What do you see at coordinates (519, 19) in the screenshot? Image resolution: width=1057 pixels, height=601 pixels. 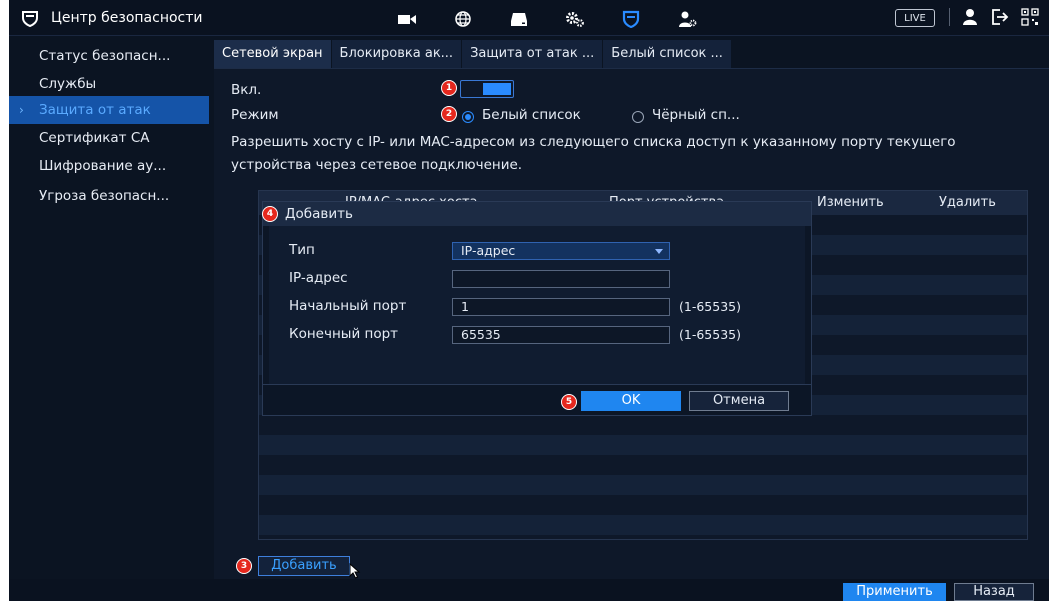 I see `storage-icon` at bounding box center [519, 19].